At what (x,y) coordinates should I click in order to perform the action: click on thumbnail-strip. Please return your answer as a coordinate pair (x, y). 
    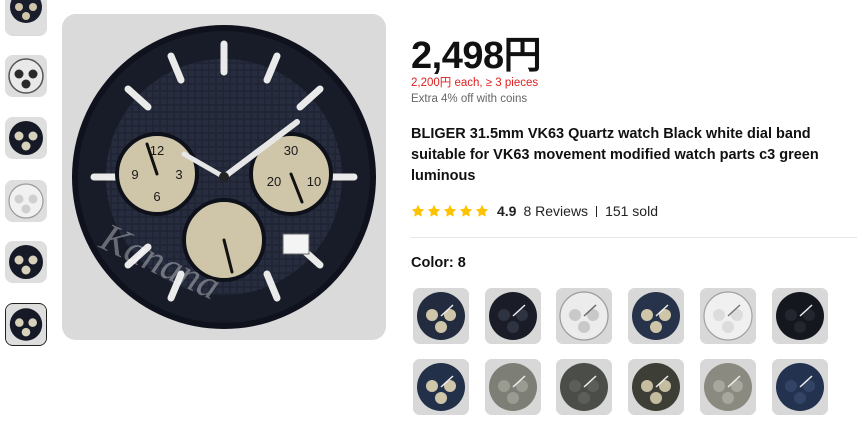
    Looking at the image, I should click on (26, 212).